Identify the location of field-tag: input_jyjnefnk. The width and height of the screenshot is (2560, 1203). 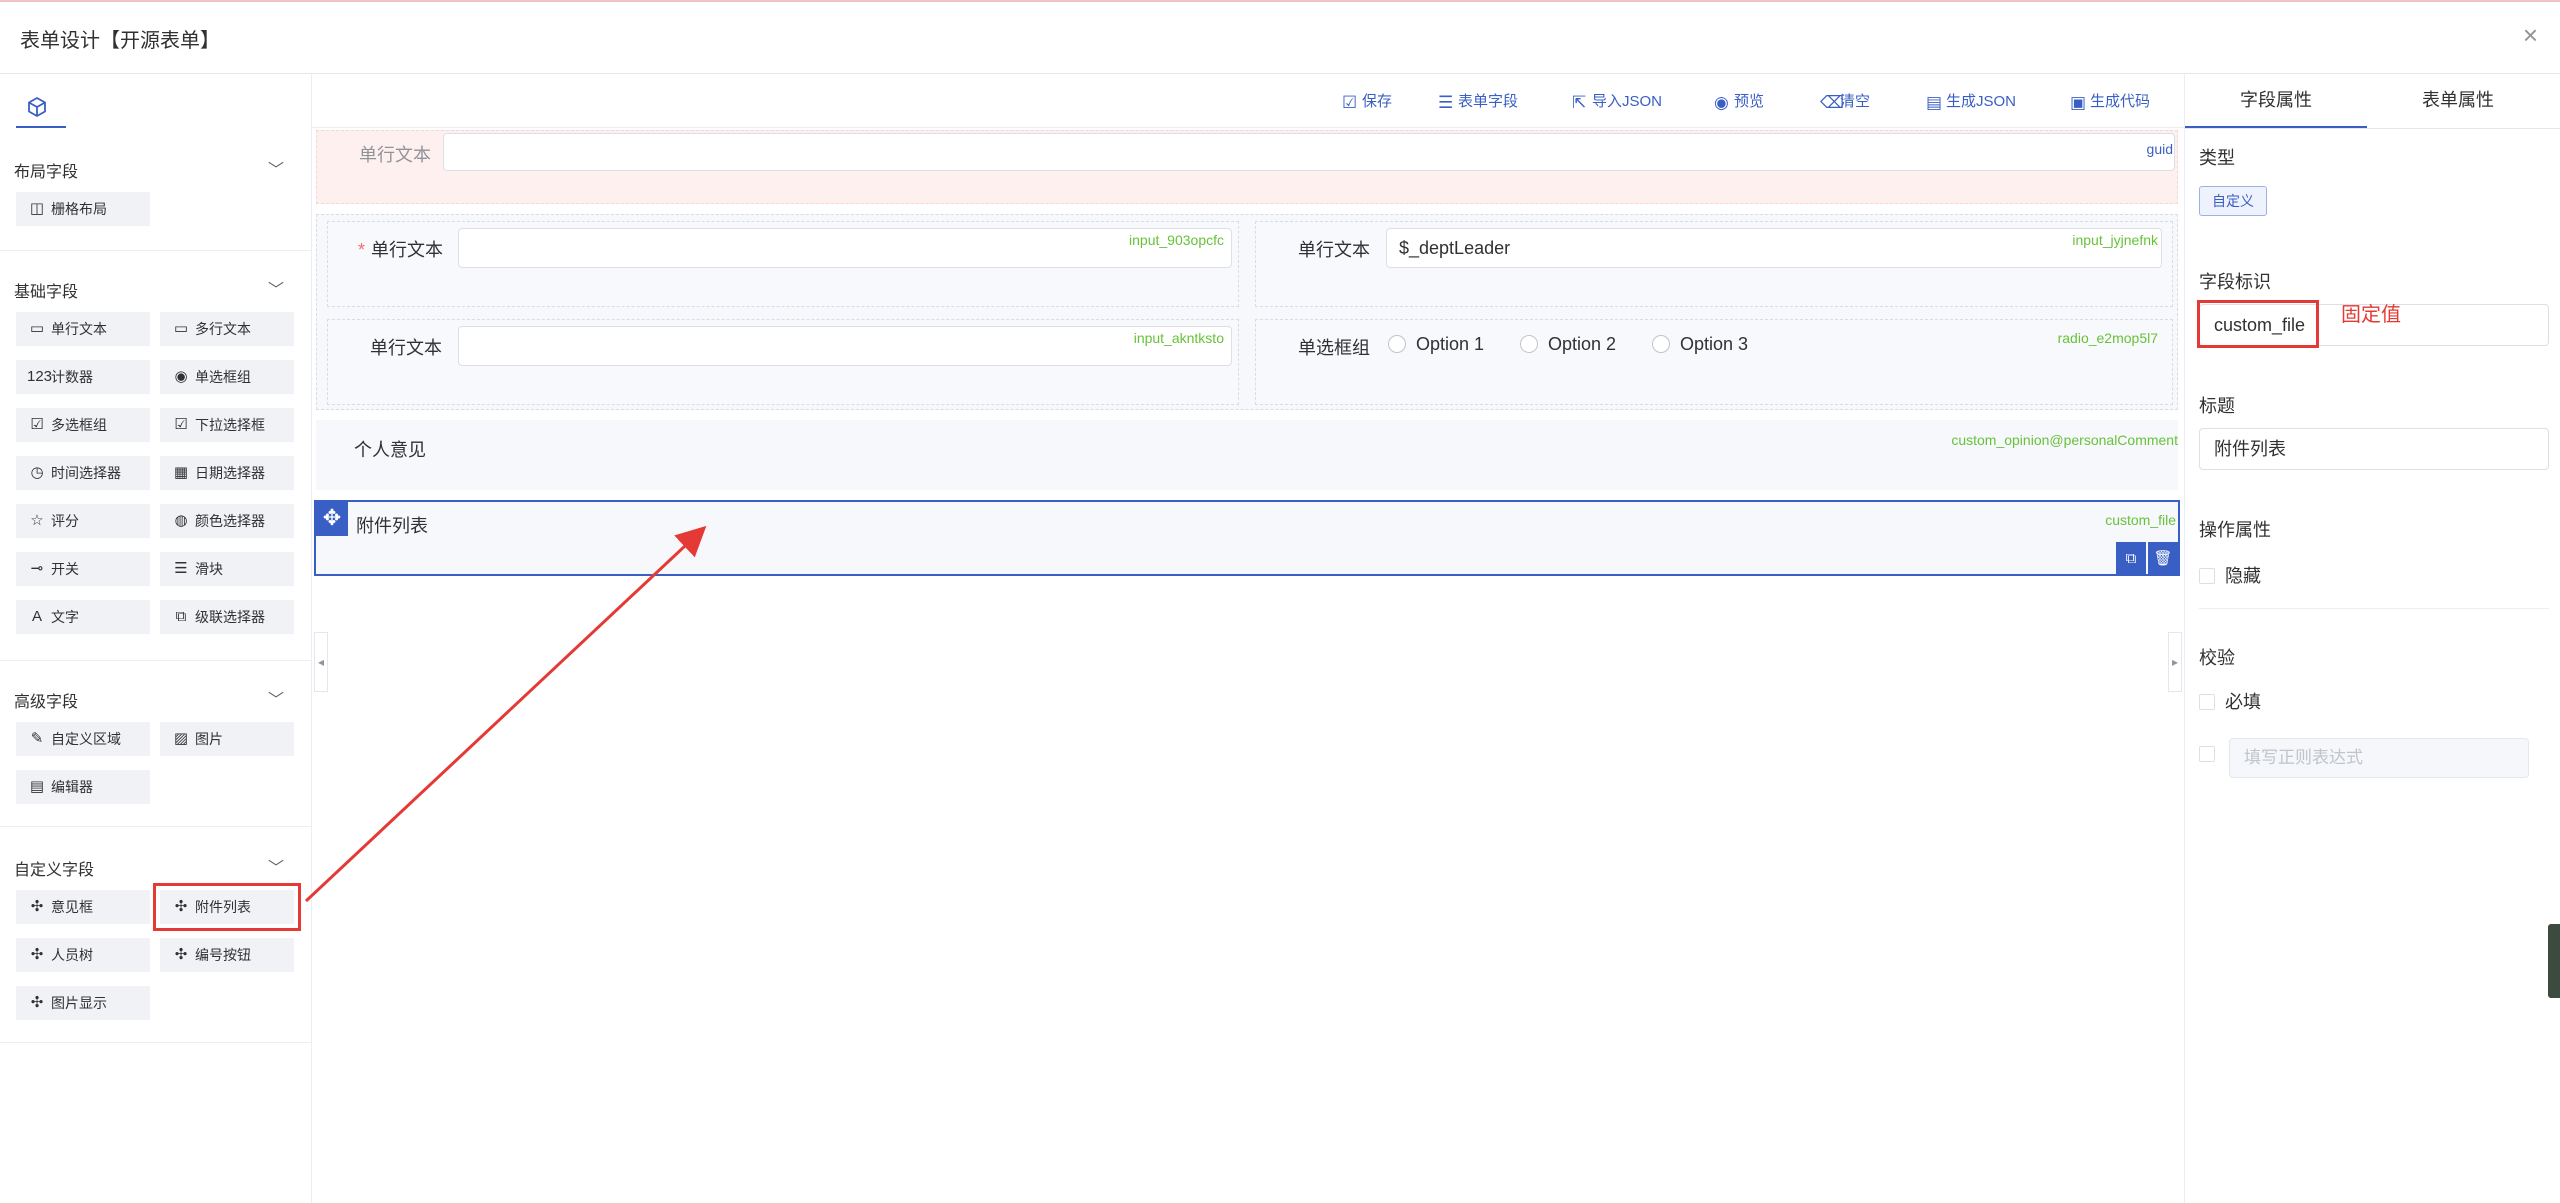
(2115, 240).